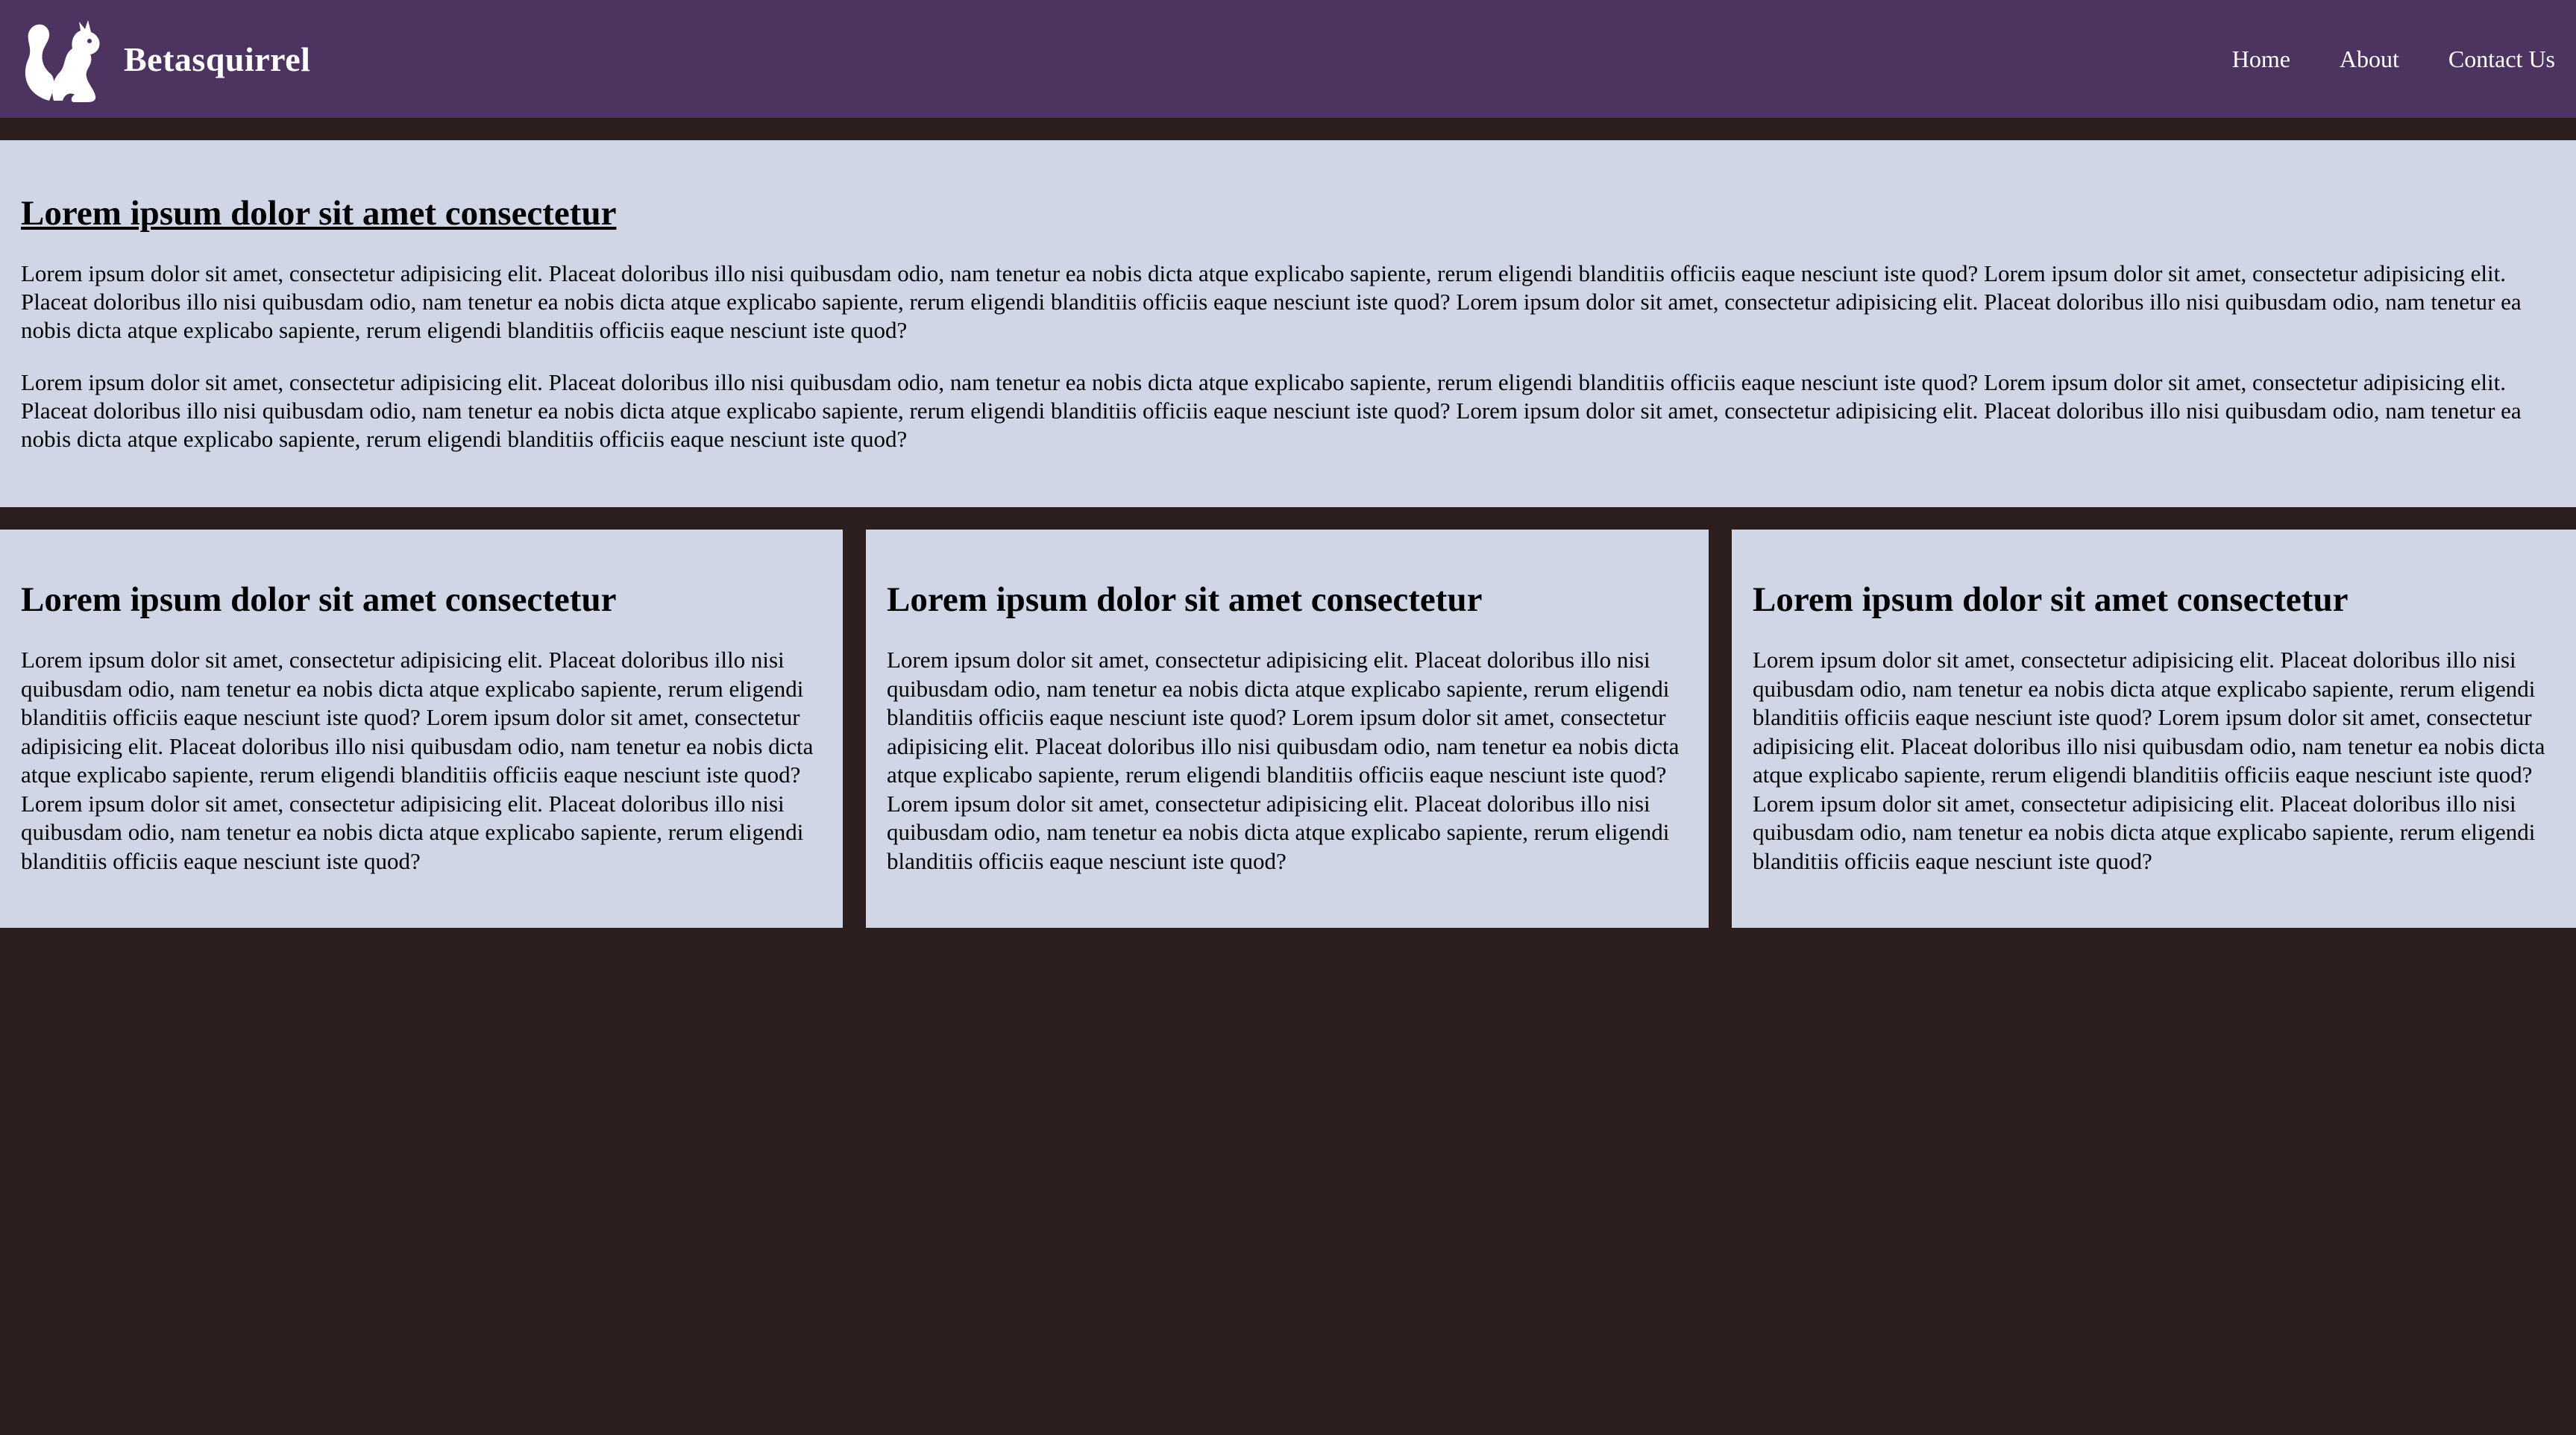 Image resolution: width=2576 pixels, height=1435 pixels. Describe the element at coordinates (1288, 59) in the screenshot. I see `site-header: Betasquirrel Home About Contact Us` at that location.